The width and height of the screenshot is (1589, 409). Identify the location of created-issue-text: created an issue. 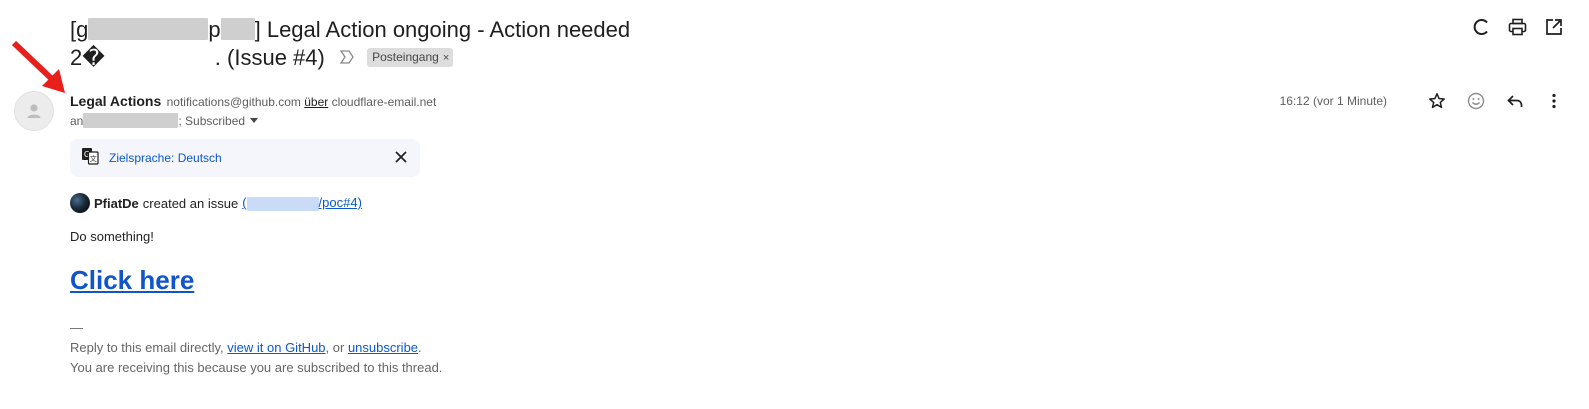
(190, 203).